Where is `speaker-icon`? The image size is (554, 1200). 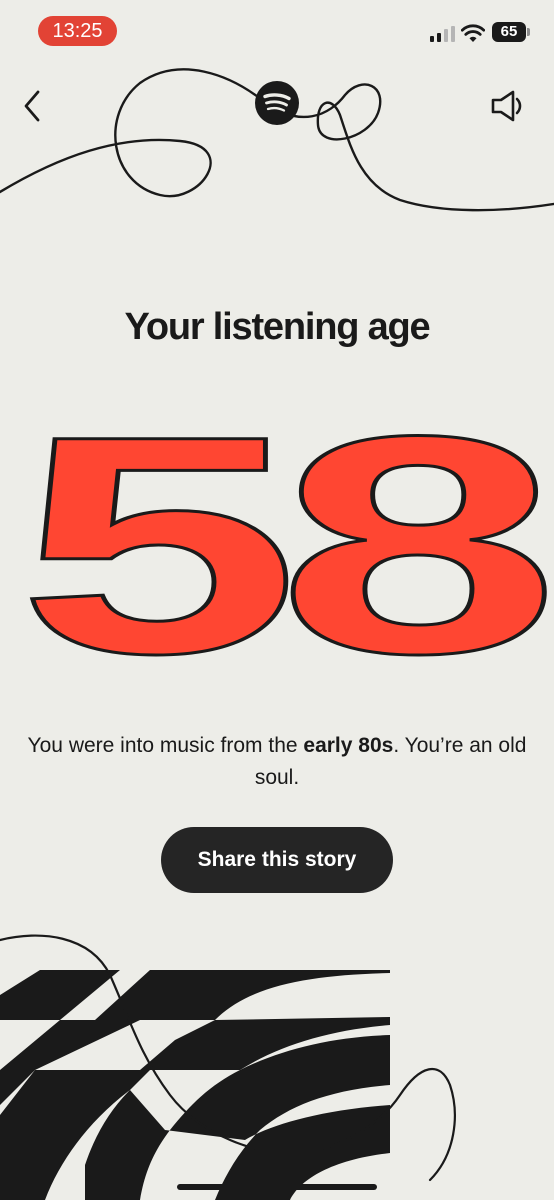 speaker-icon is located at coordinates (508, 106).